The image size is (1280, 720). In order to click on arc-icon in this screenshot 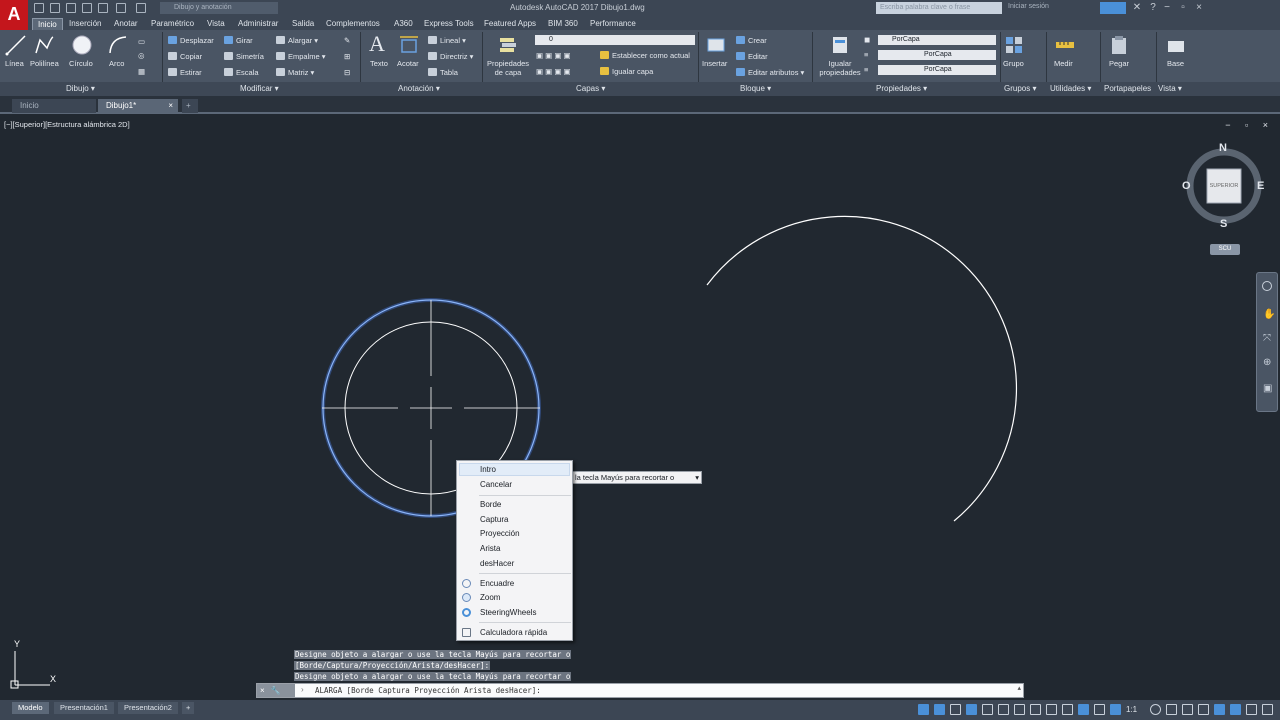, I will do `click(118, 45)`.